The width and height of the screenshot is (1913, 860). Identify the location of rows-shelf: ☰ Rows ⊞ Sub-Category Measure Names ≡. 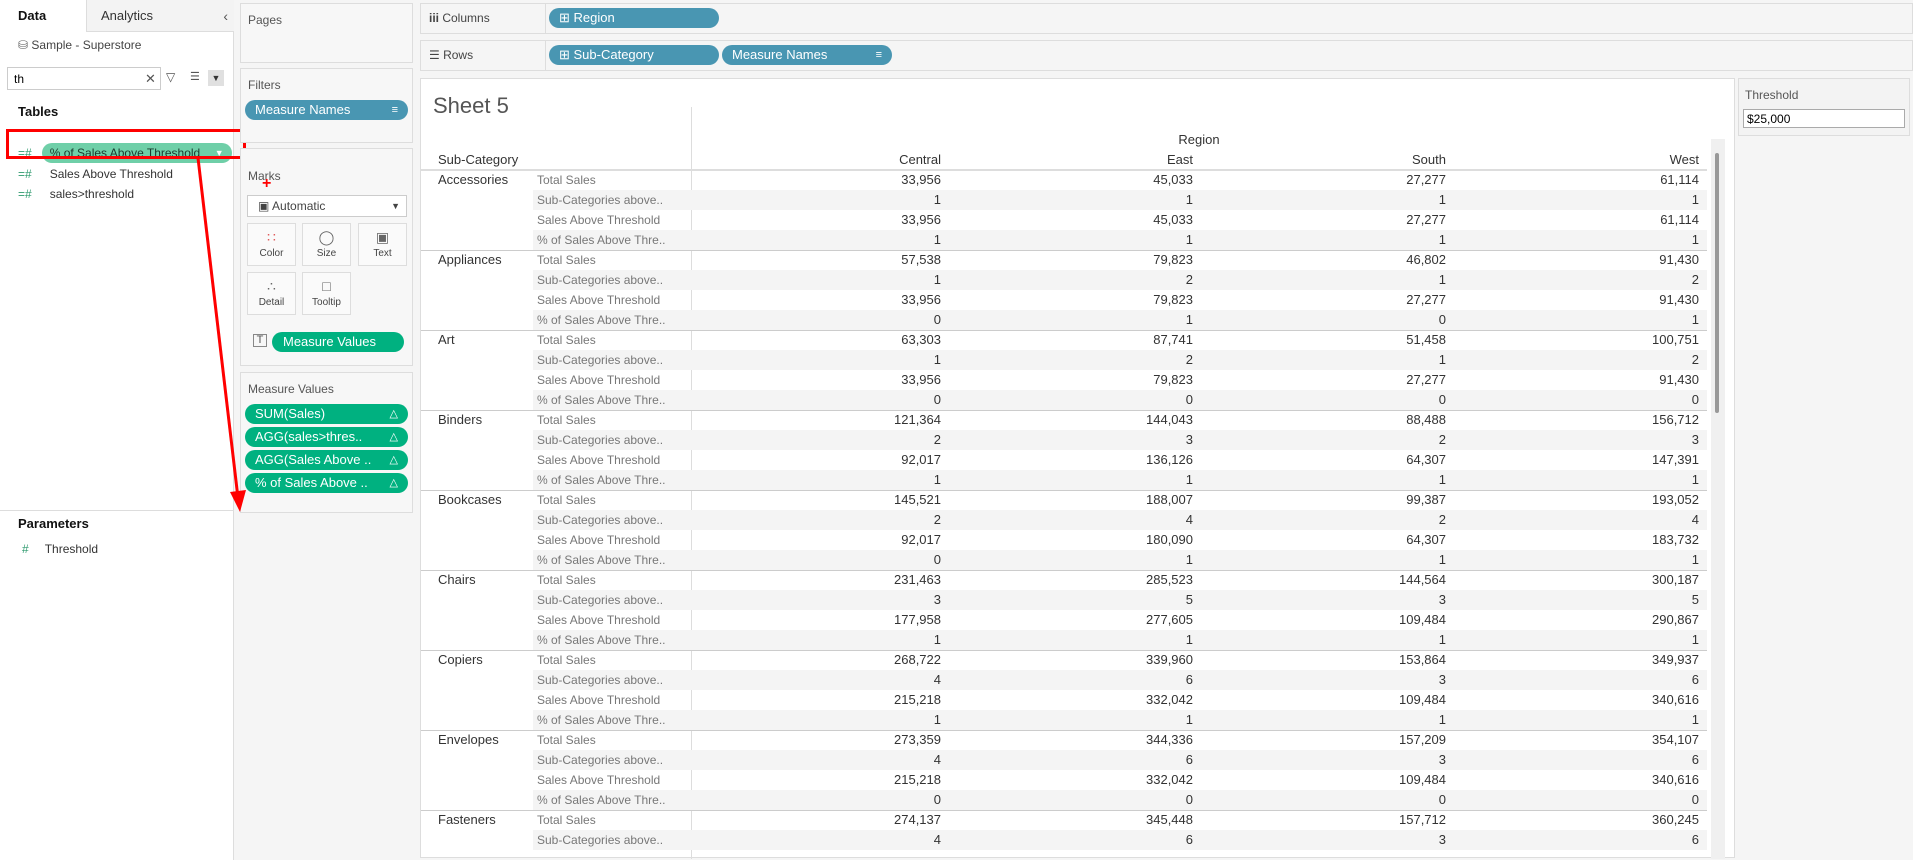
(1166, 55).